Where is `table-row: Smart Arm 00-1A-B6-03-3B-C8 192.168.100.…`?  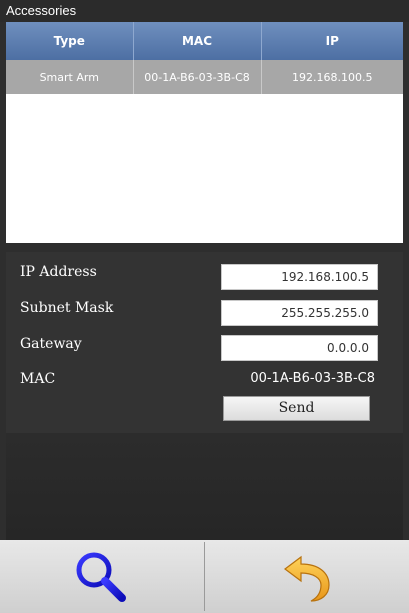 table-row: Smart Arm 00-1A-B6-03-3B-C8 192.168.100.… is located at coordinates (204, 77).